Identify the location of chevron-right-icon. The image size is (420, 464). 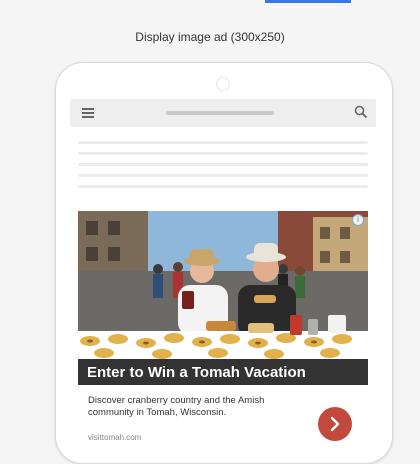
(335, 424).